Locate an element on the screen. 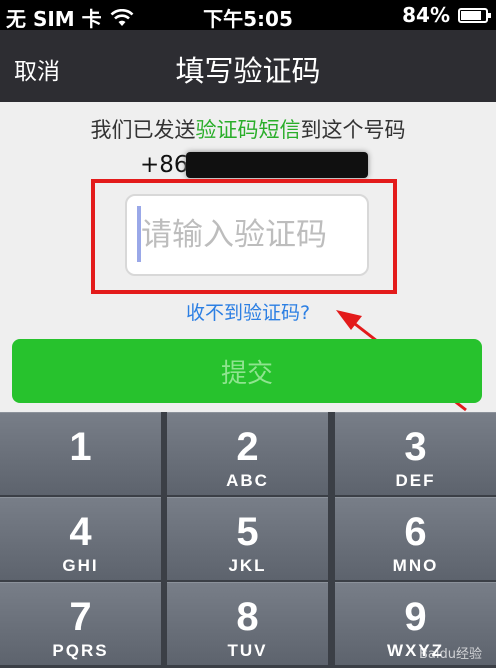 The height and width of the screenshot is (668, 496). key-letters: JKL is located at coordinates (247, 565).